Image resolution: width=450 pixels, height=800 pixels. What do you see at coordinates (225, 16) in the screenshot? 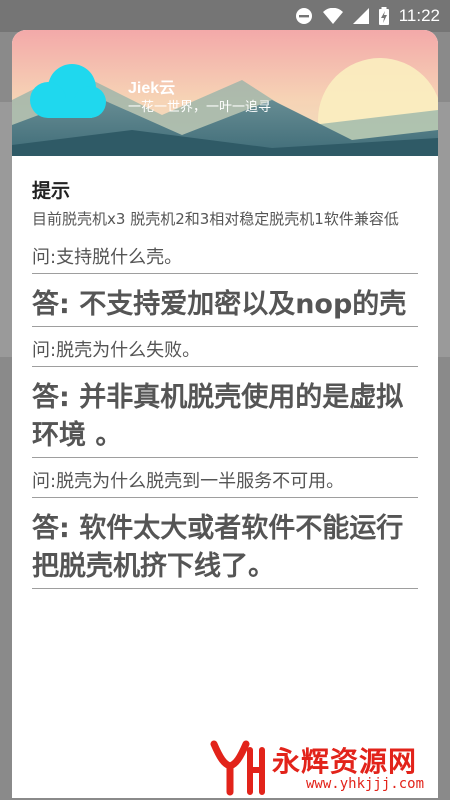
I see `status-bar: 11:22` at bounding box center [225, 16].